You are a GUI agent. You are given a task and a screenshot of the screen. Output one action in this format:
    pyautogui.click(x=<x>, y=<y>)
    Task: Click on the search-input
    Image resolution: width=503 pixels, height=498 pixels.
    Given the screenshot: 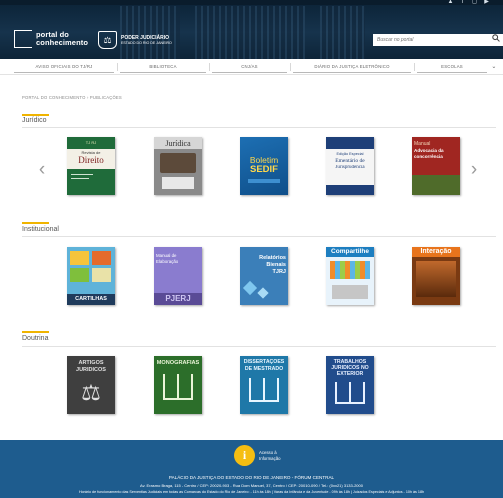 What is the action you would take?
    pyautogui.click(x=432, y=40)
    